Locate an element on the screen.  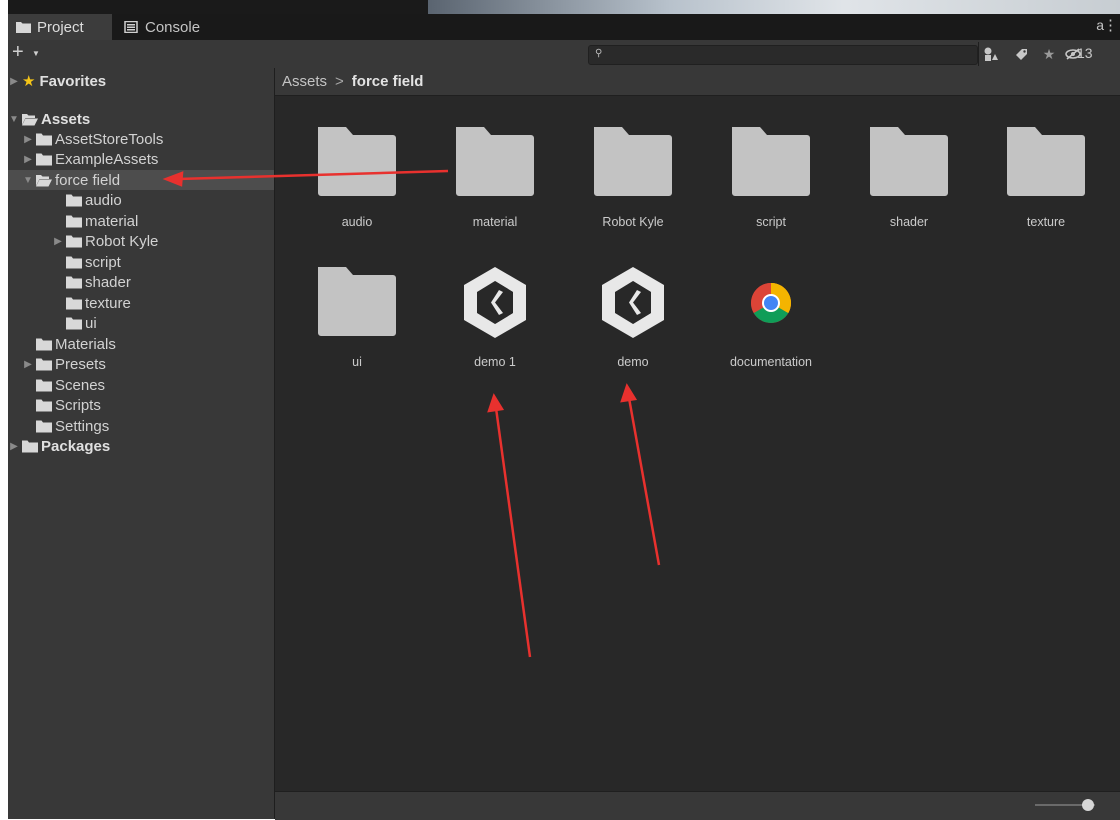
tab-project: Project is located at coordinates (60, 27).